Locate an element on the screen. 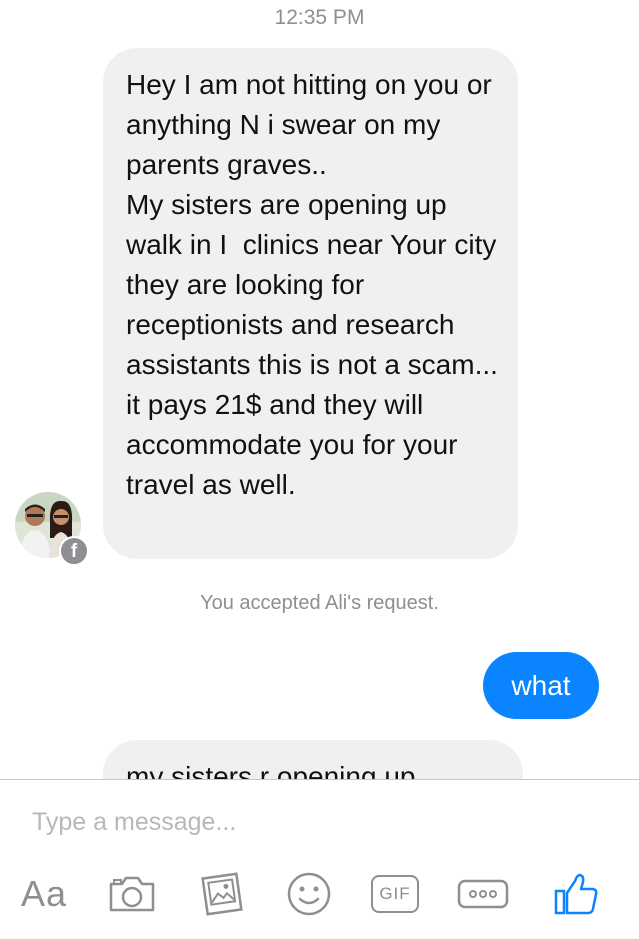 The width and height of the screenshot is (639, 939). camera-icon-glyph is located at coordinates (132, 894).